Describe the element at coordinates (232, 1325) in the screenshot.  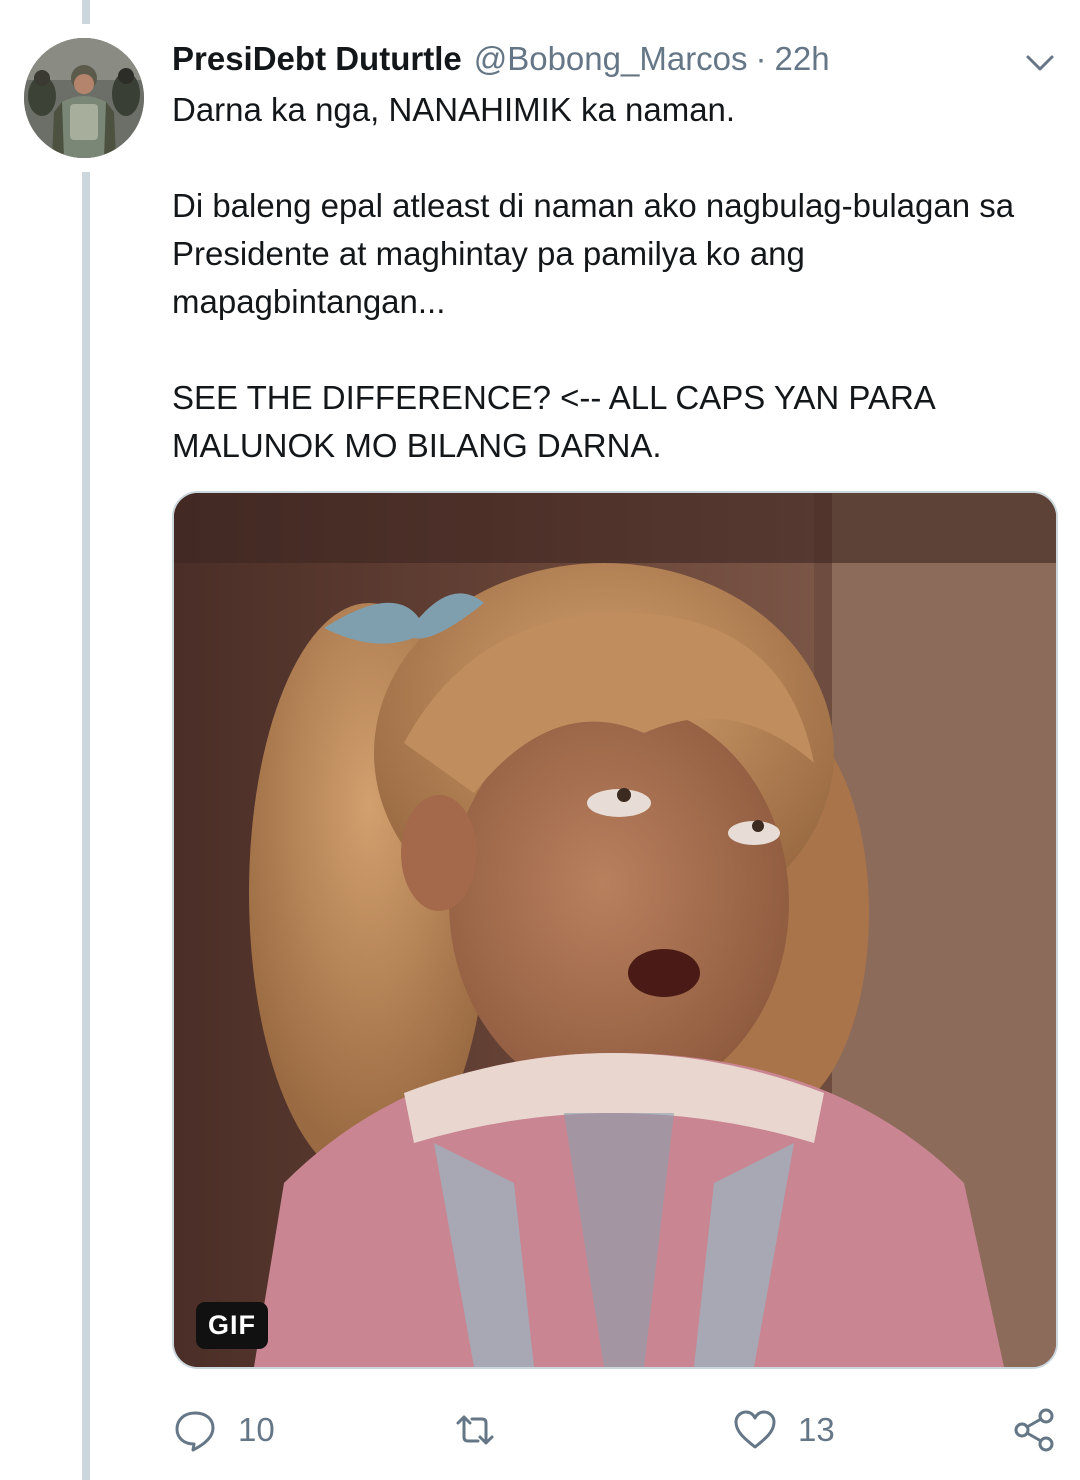
I see `gif-badge: GIF` at that location.